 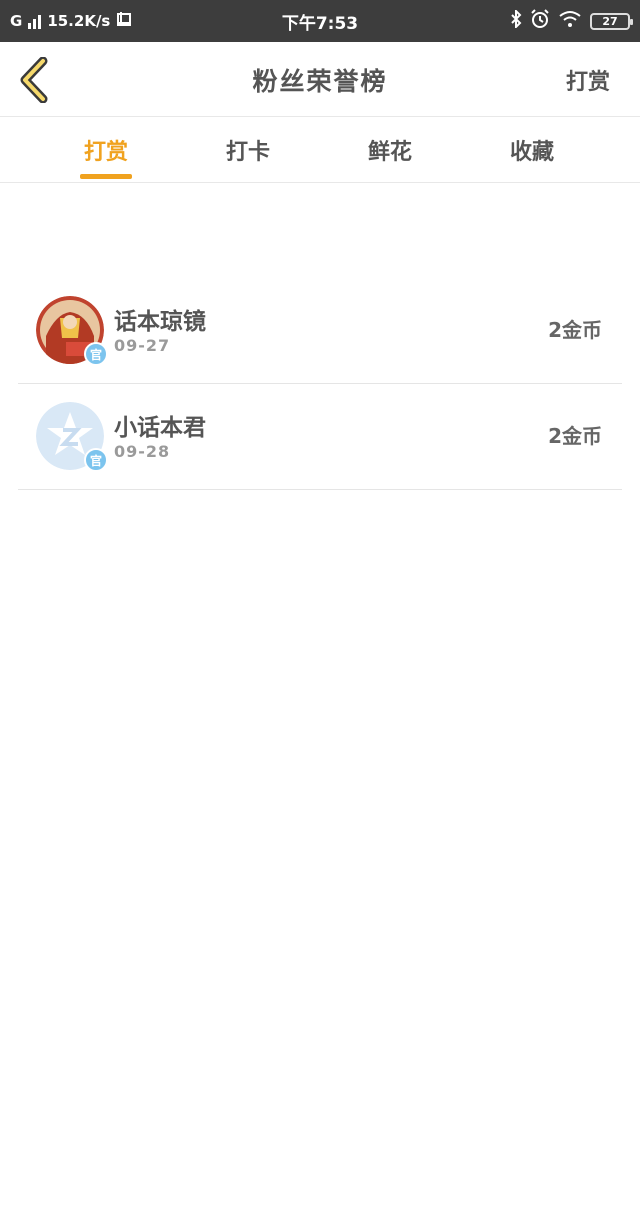 I want to click on tab-bar: 打赏 打卡 鲜花 收藏, so click(x=320, y=150).